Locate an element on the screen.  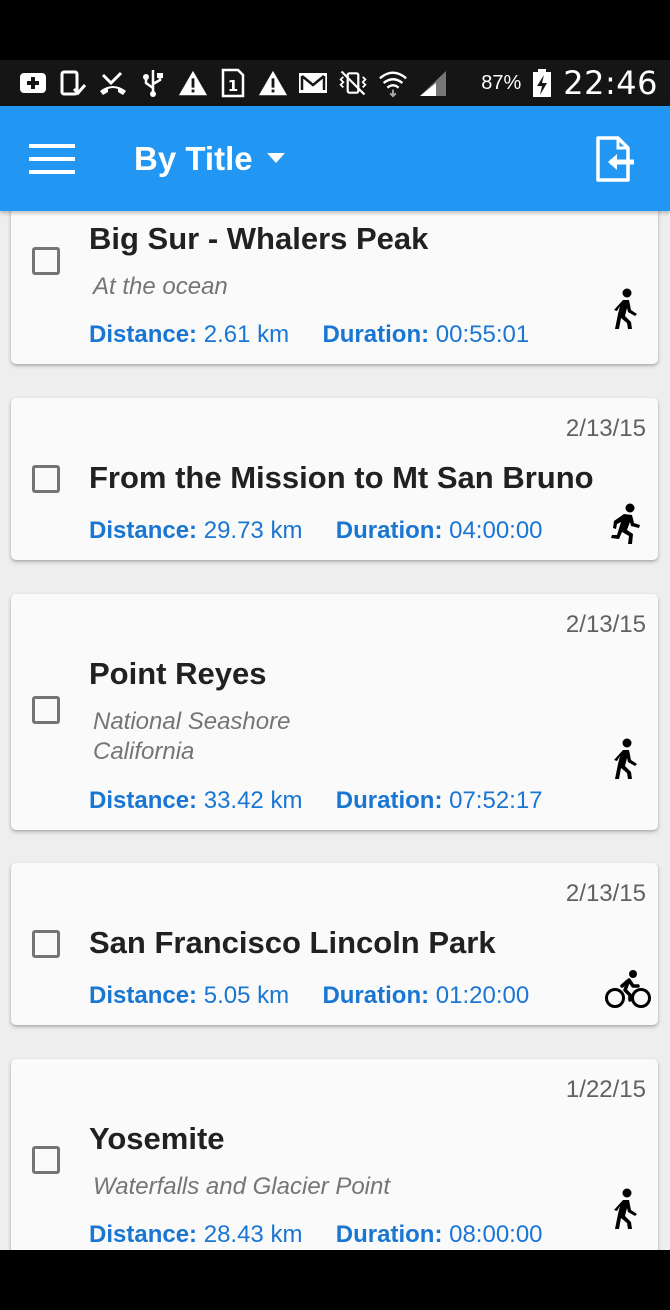
track-subtitle: National Seashore is located at coordinates (192, 721).